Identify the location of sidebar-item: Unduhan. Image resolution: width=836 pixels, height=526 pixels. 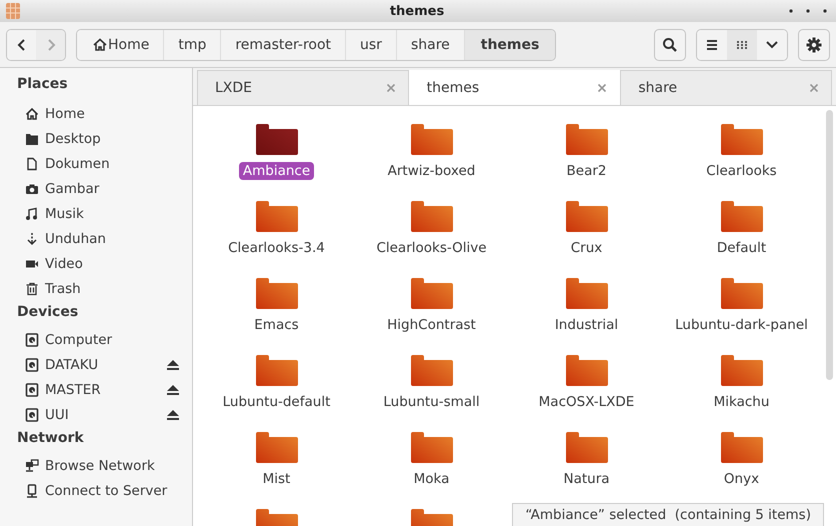
(98, 238).